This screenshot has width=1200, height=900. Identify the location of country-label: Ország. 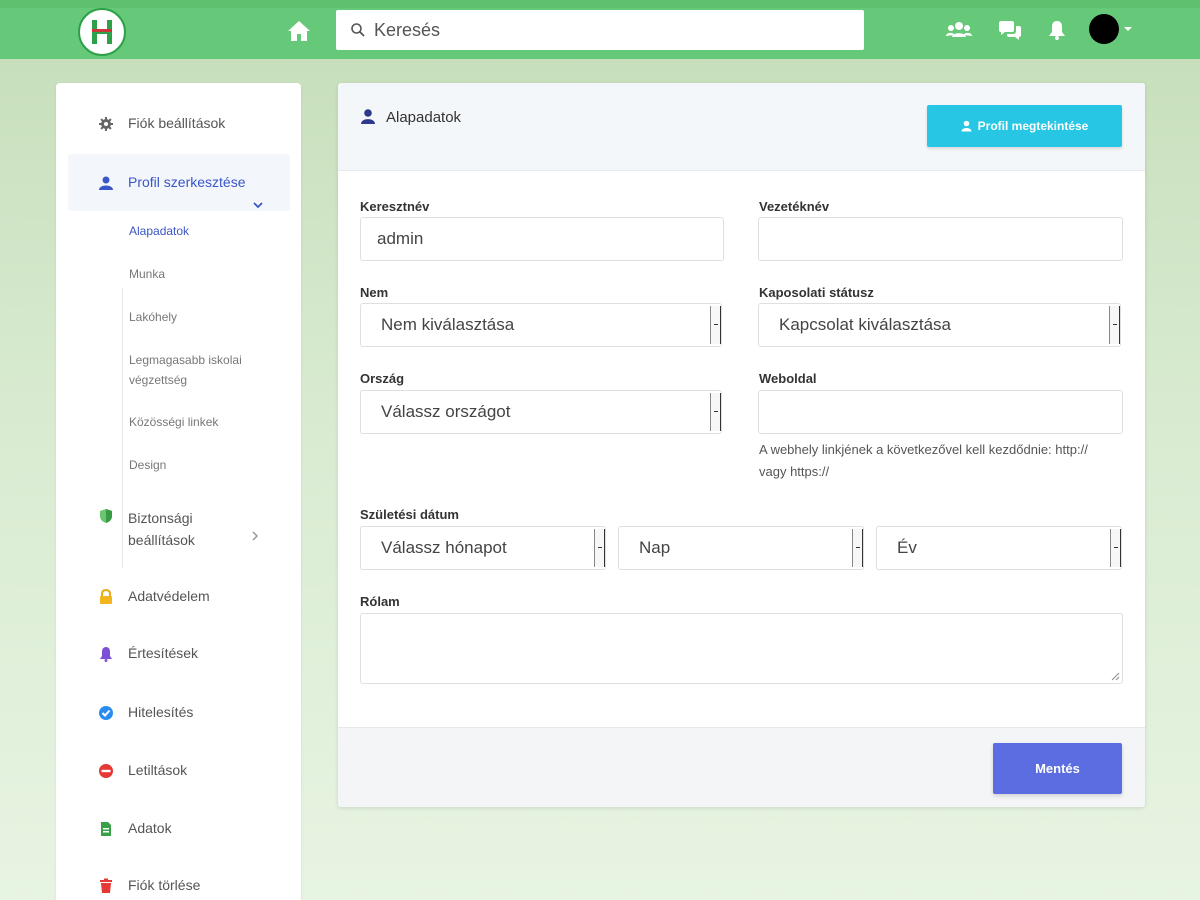
(382, 378).